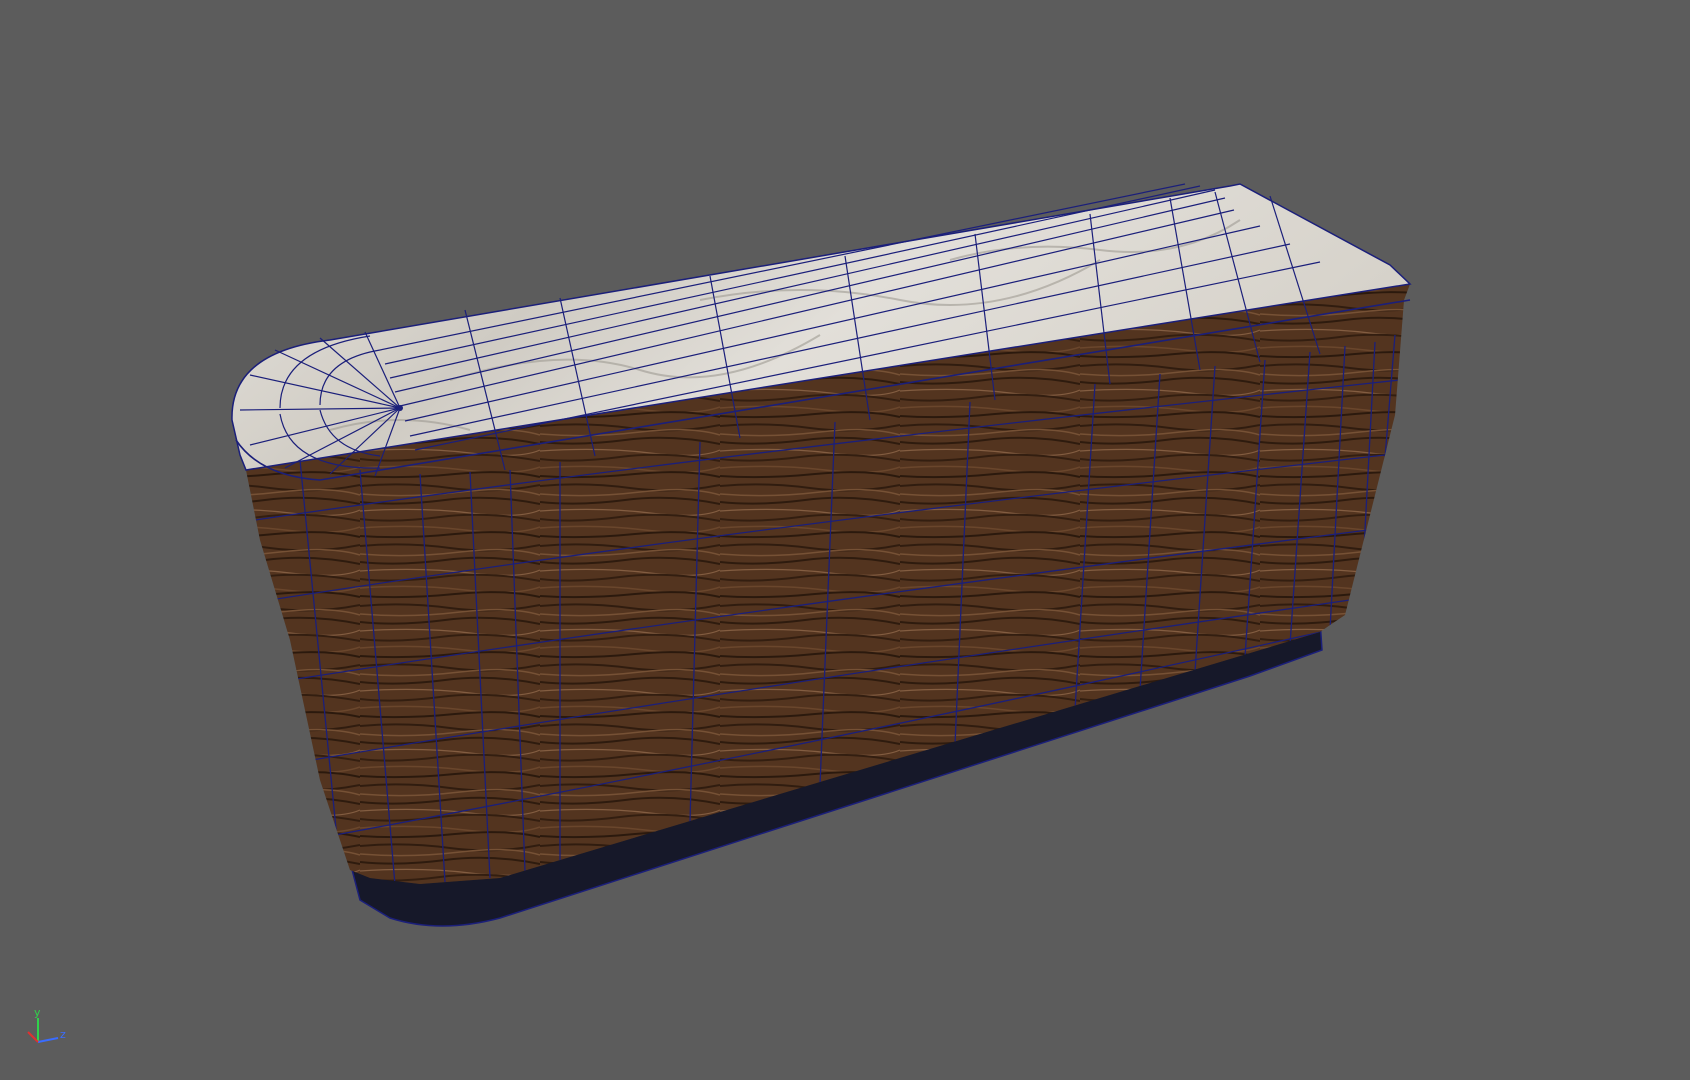  Describe the element at coordinates (37, 1012) in the screenshot. I see `y-axis-label: y` at that location.